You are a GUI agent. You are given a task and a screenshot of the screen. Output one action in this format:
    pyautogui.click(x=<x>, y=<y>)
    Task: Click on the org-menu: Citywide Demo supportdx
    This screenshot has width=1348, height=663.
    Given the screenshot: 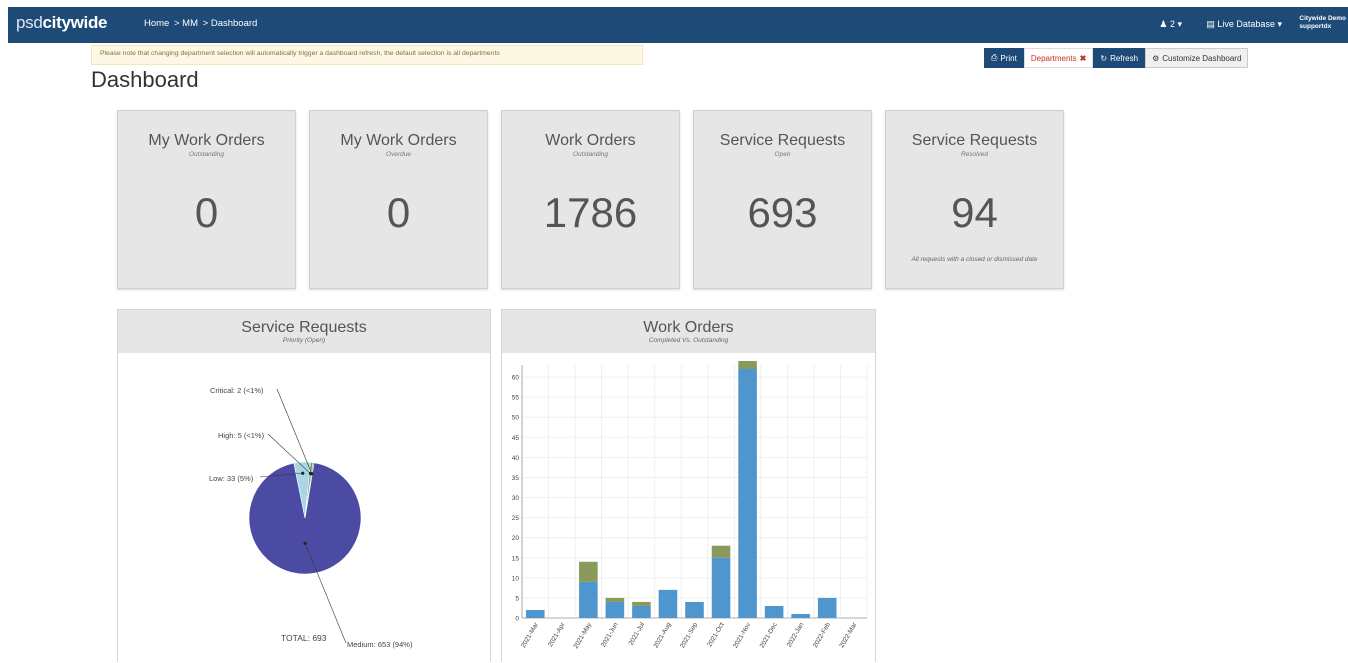 What is the action you would take?
    pyautogui.click(x=1322, y=23)
    